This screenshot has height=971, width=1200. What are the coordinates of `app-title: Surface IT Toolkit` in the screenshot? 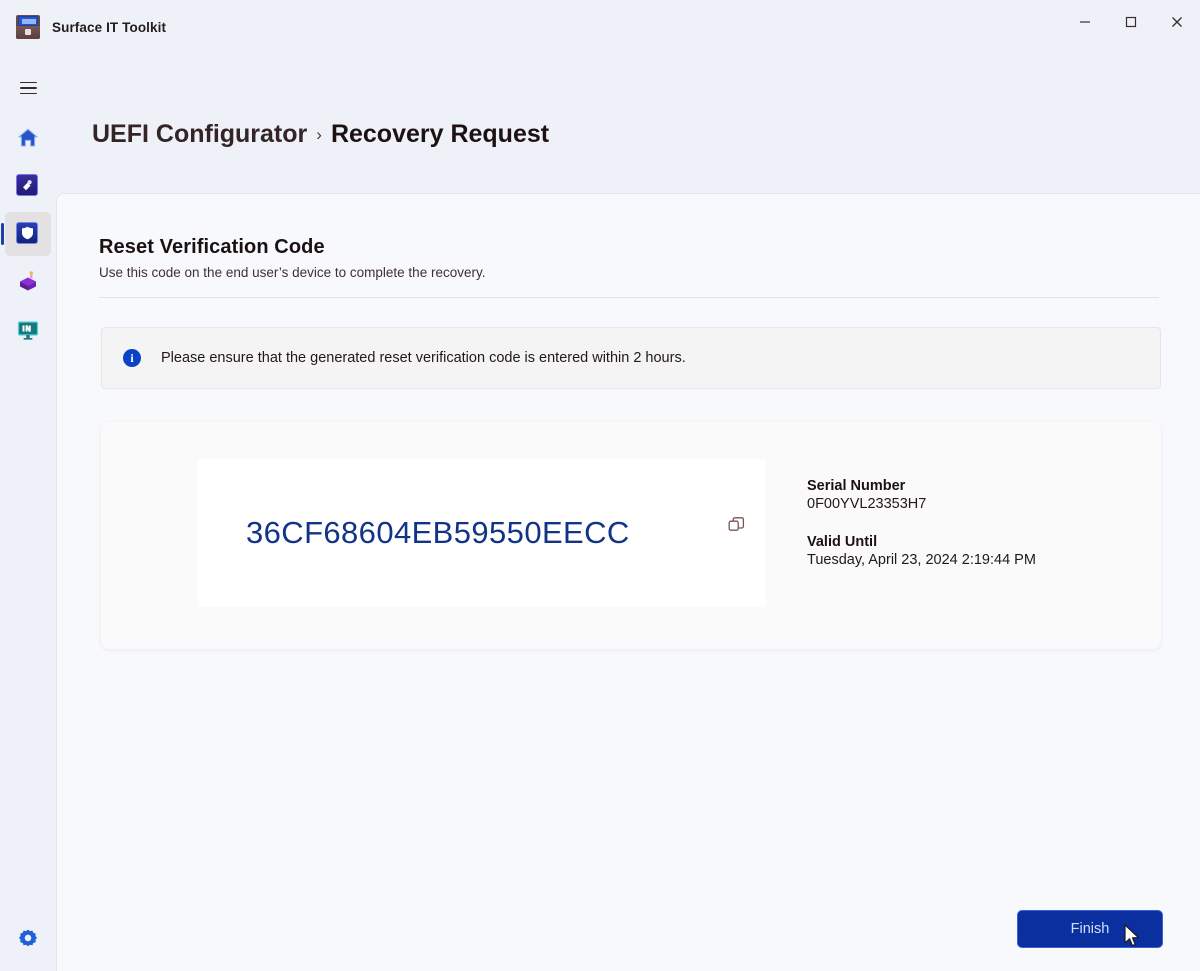 It's located at (109, 27).